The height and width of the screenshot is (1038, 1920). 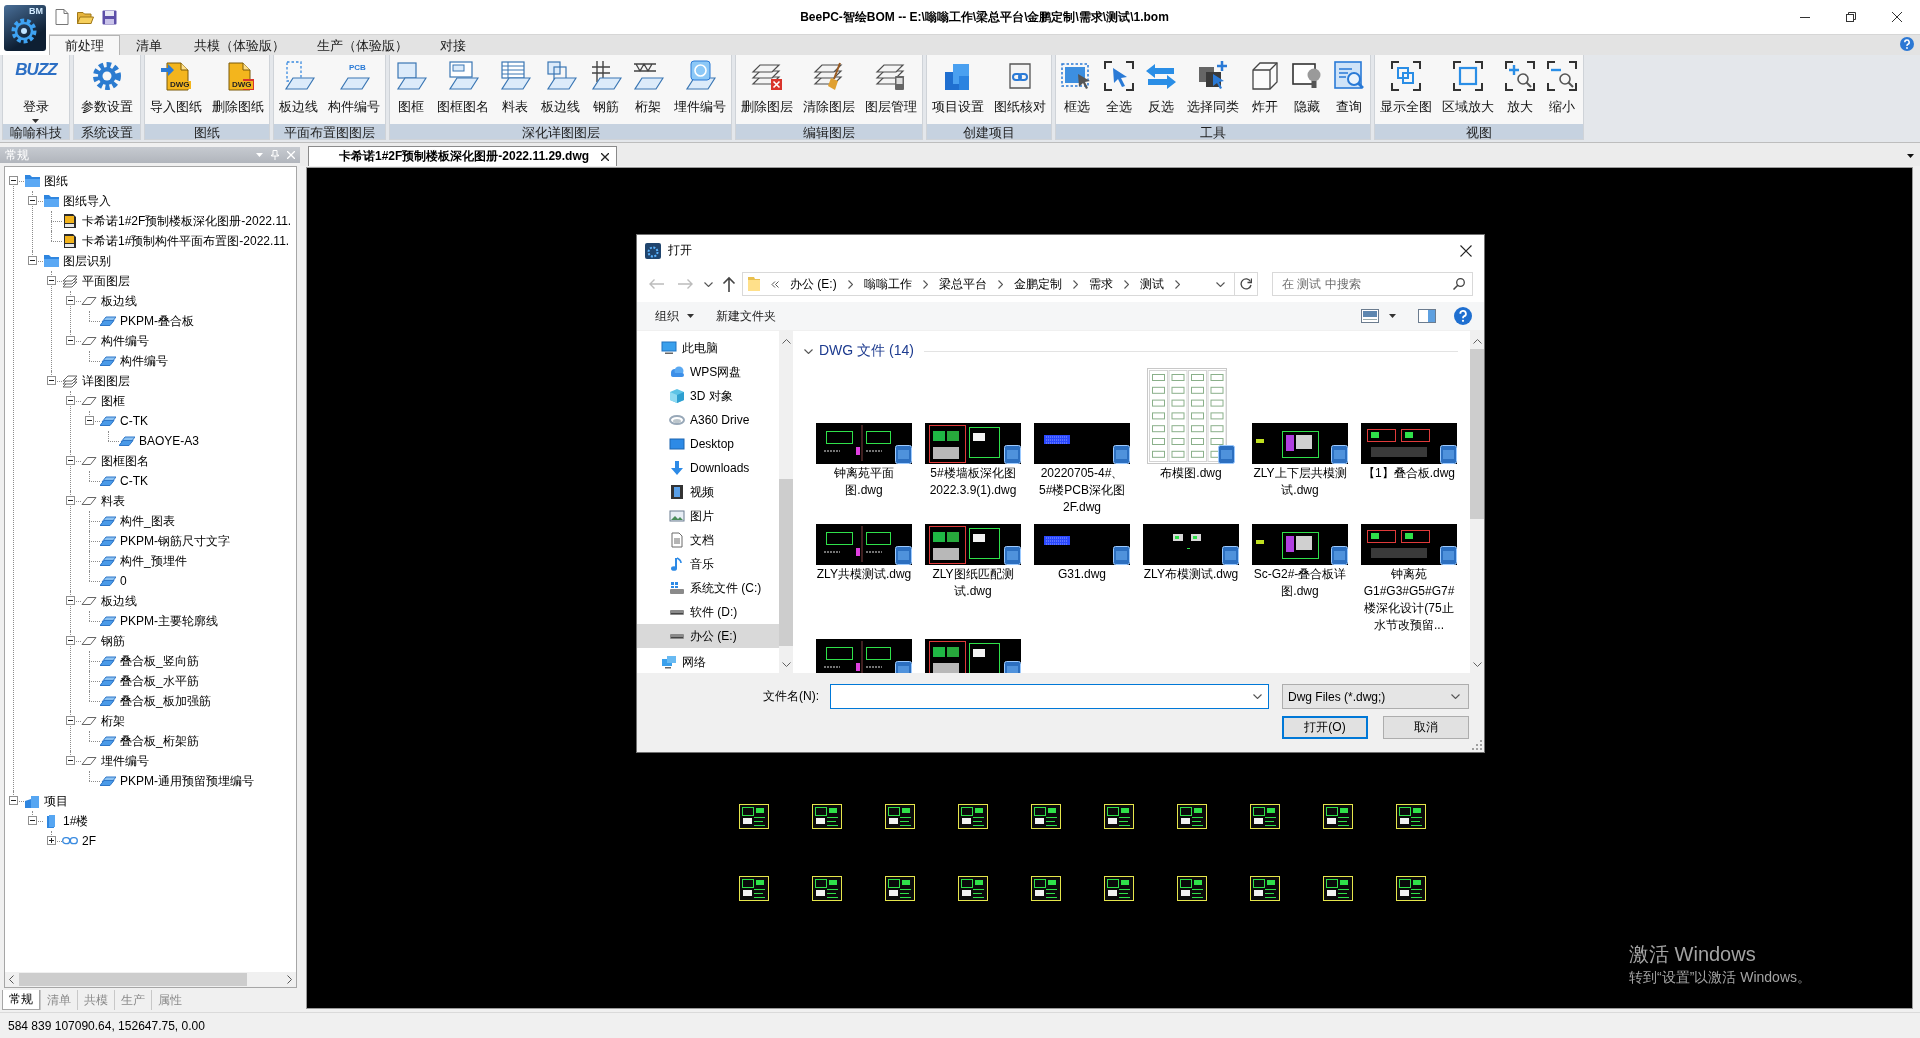 What do you see at coordinates (147, 521) in the screenshot?
I see `tree-item: 构件_图表` at bounding box center [147, 521].